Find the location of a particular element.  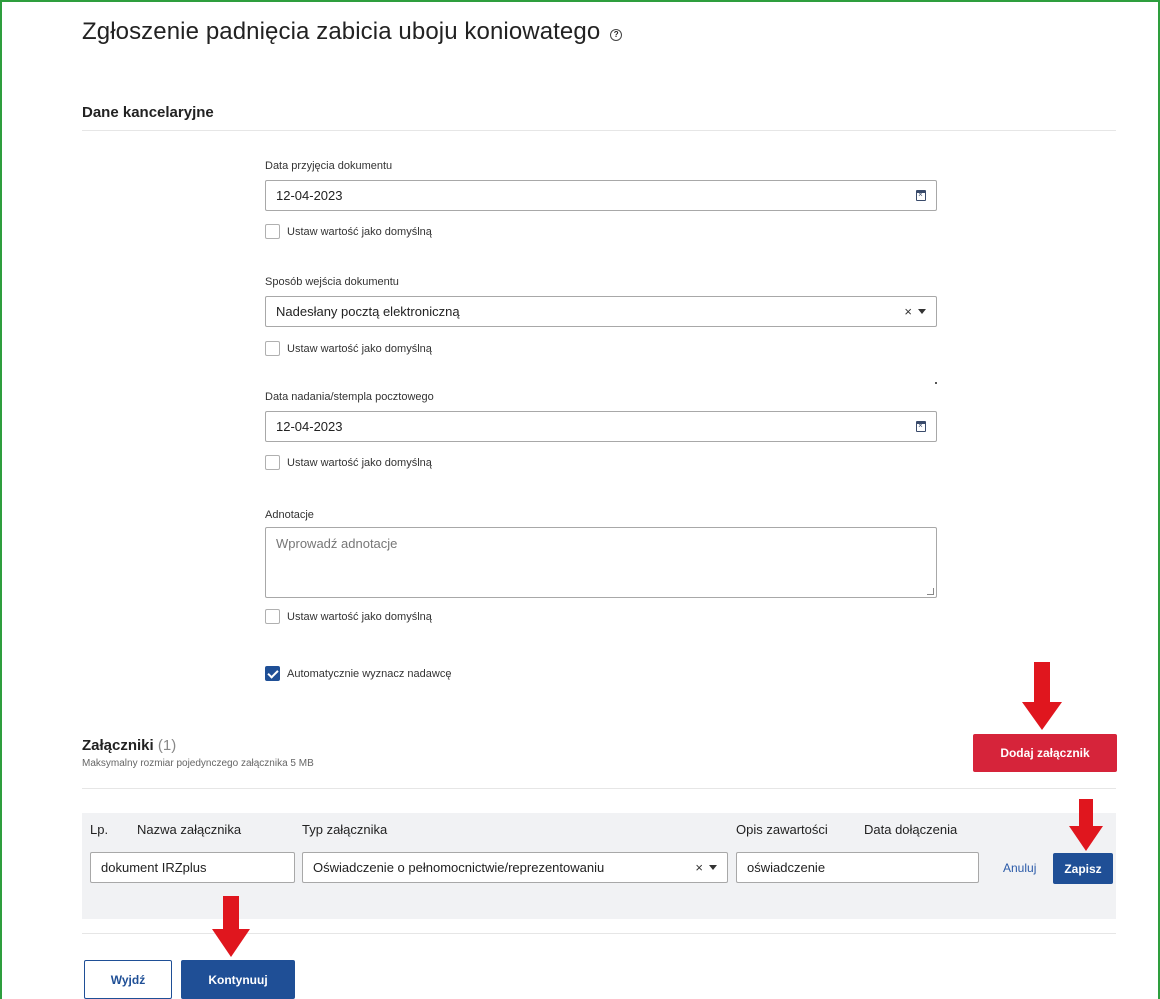

acceptance-date-field: 12-04-2023 is located at coordinates (601, 195).